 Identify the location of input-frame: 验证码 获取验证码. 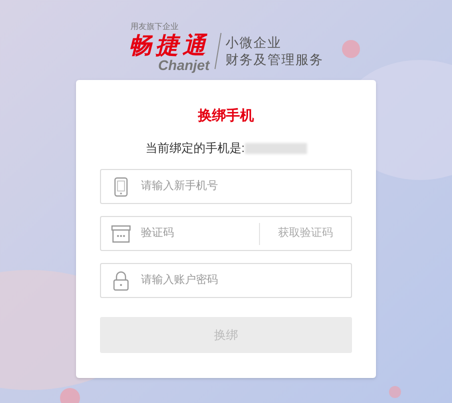
(226, 233).